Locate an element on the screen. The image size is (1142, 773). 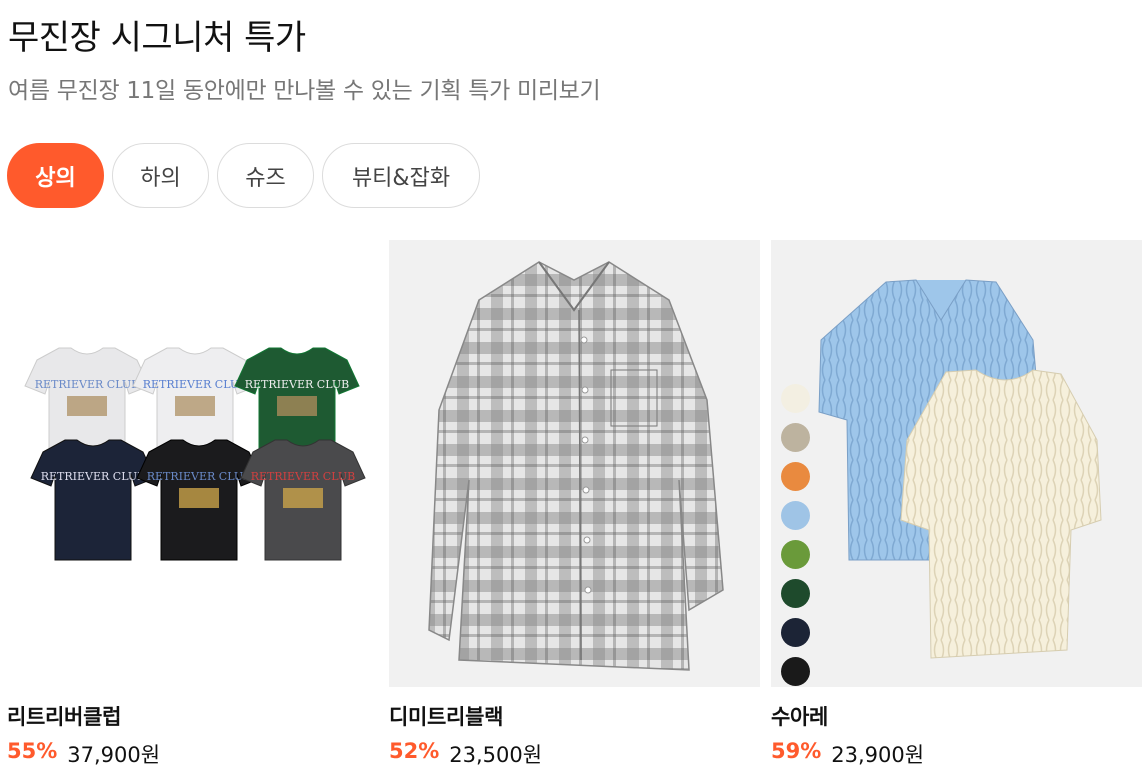
product-brand: 리트리버클럽 is located at coordinates (64, 717).